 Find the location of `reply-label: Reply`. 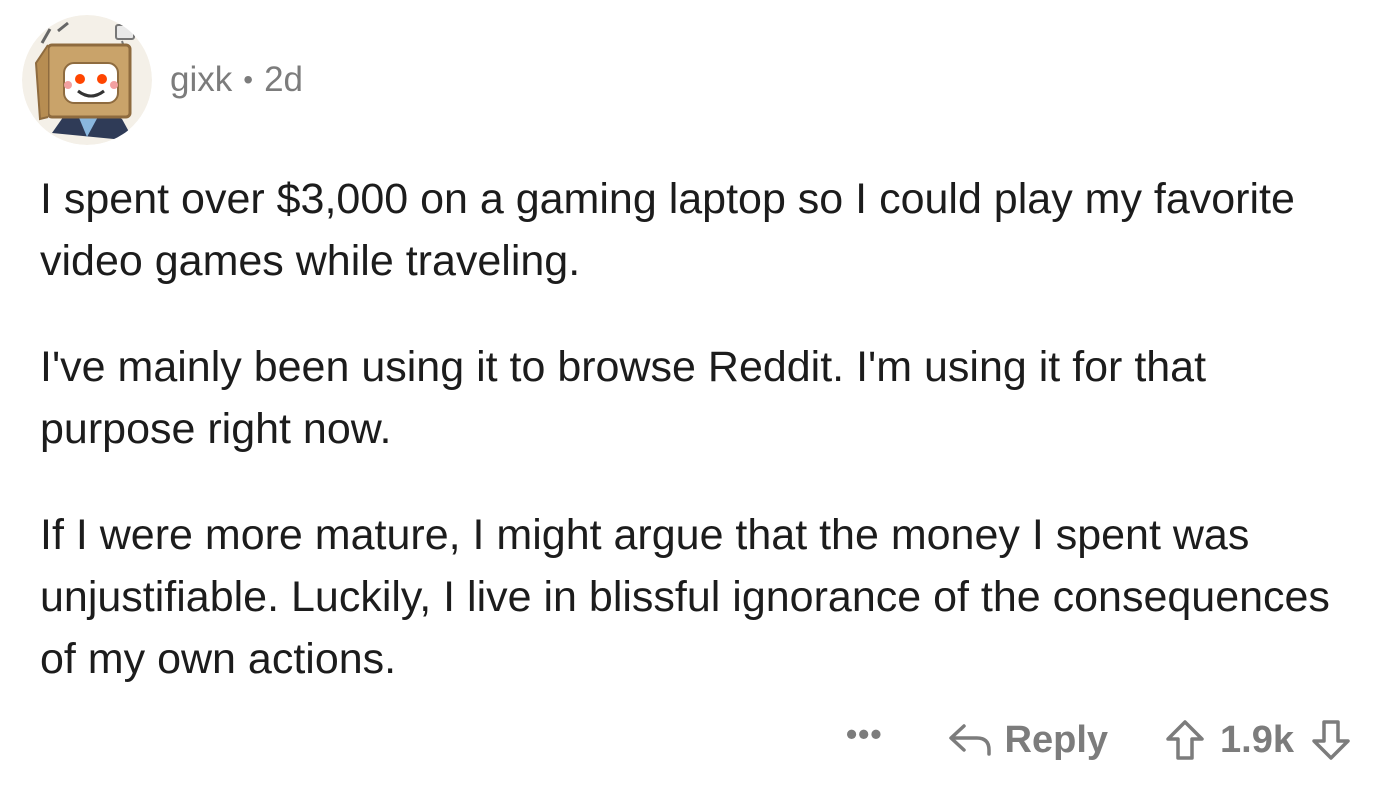

reply-label: Reply is located at coordinates (1056, 739).